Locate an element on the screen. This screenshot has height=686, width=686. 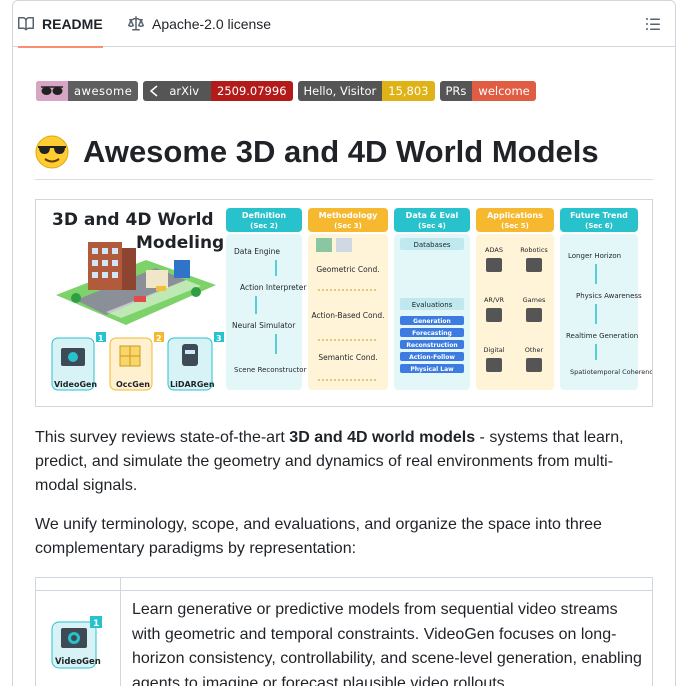
future-item-1: Longer Horizon is located at coordinates (594, 256).